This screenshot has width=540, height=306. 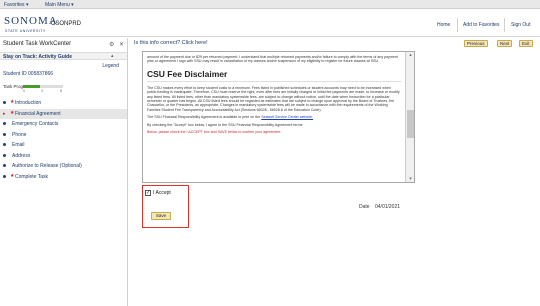 I want to click on sidebar-item-complete-task: ★ Complete Task, so click(x=63, y=177).